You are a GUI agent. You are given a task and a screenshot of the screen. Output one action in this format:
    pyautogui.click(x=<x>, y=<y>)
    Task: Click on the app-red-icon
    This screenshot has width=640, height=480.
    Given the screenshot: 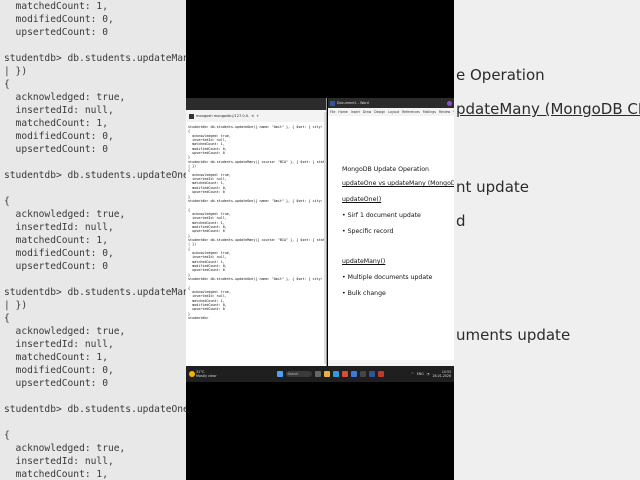 What is the action you would take?
    pyautogui.click(x=380, y=374)
    